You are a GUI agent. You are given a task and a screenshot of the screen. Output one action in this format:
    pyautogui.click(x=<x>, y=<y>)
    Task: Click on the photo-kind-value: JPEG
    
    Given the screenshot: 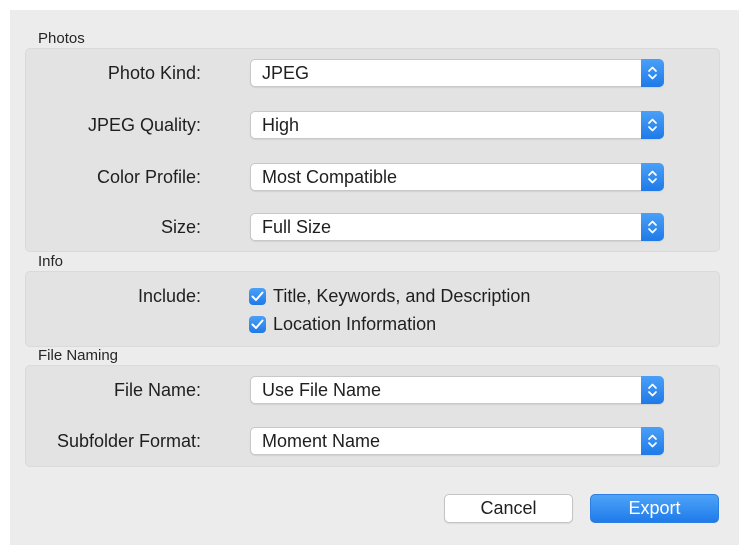 What is the action you would take?
    pyautogui.click(x=286, y=73)
    